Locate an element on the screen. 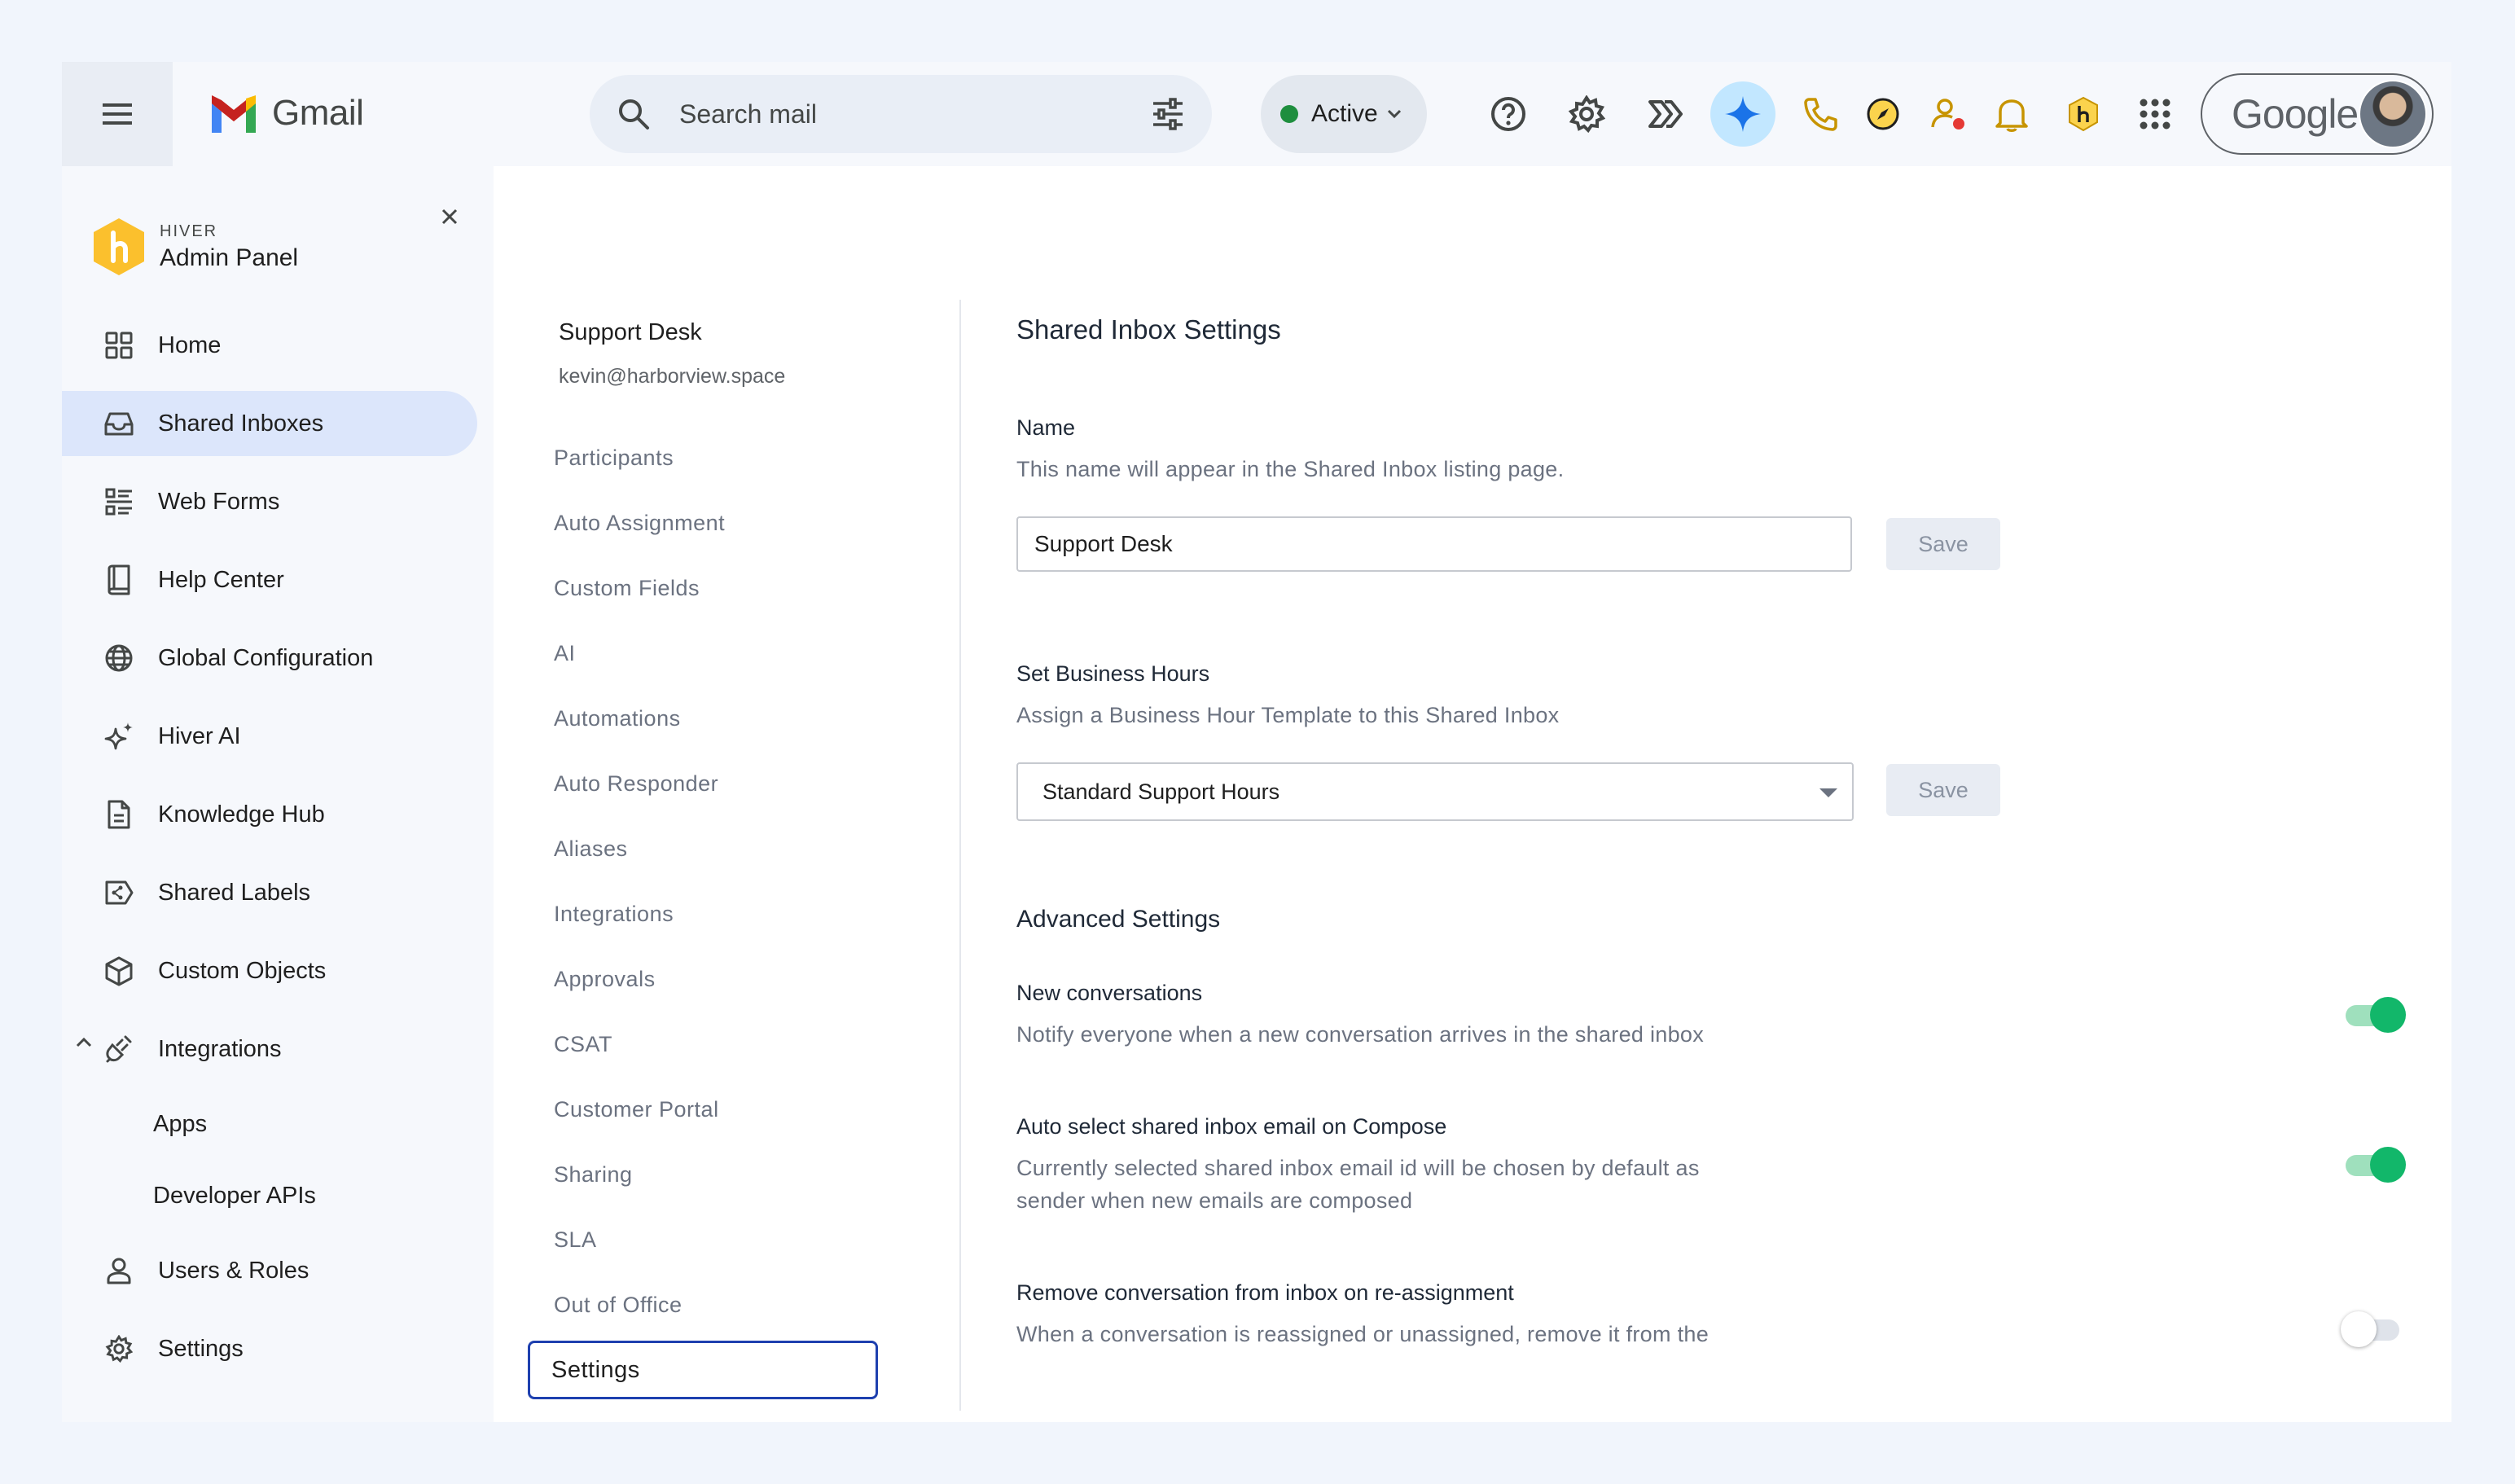 The width and height of the screenshot is (2515, 1484). toggle-remove-on-reassign is located at coordinates (2373, 1329).